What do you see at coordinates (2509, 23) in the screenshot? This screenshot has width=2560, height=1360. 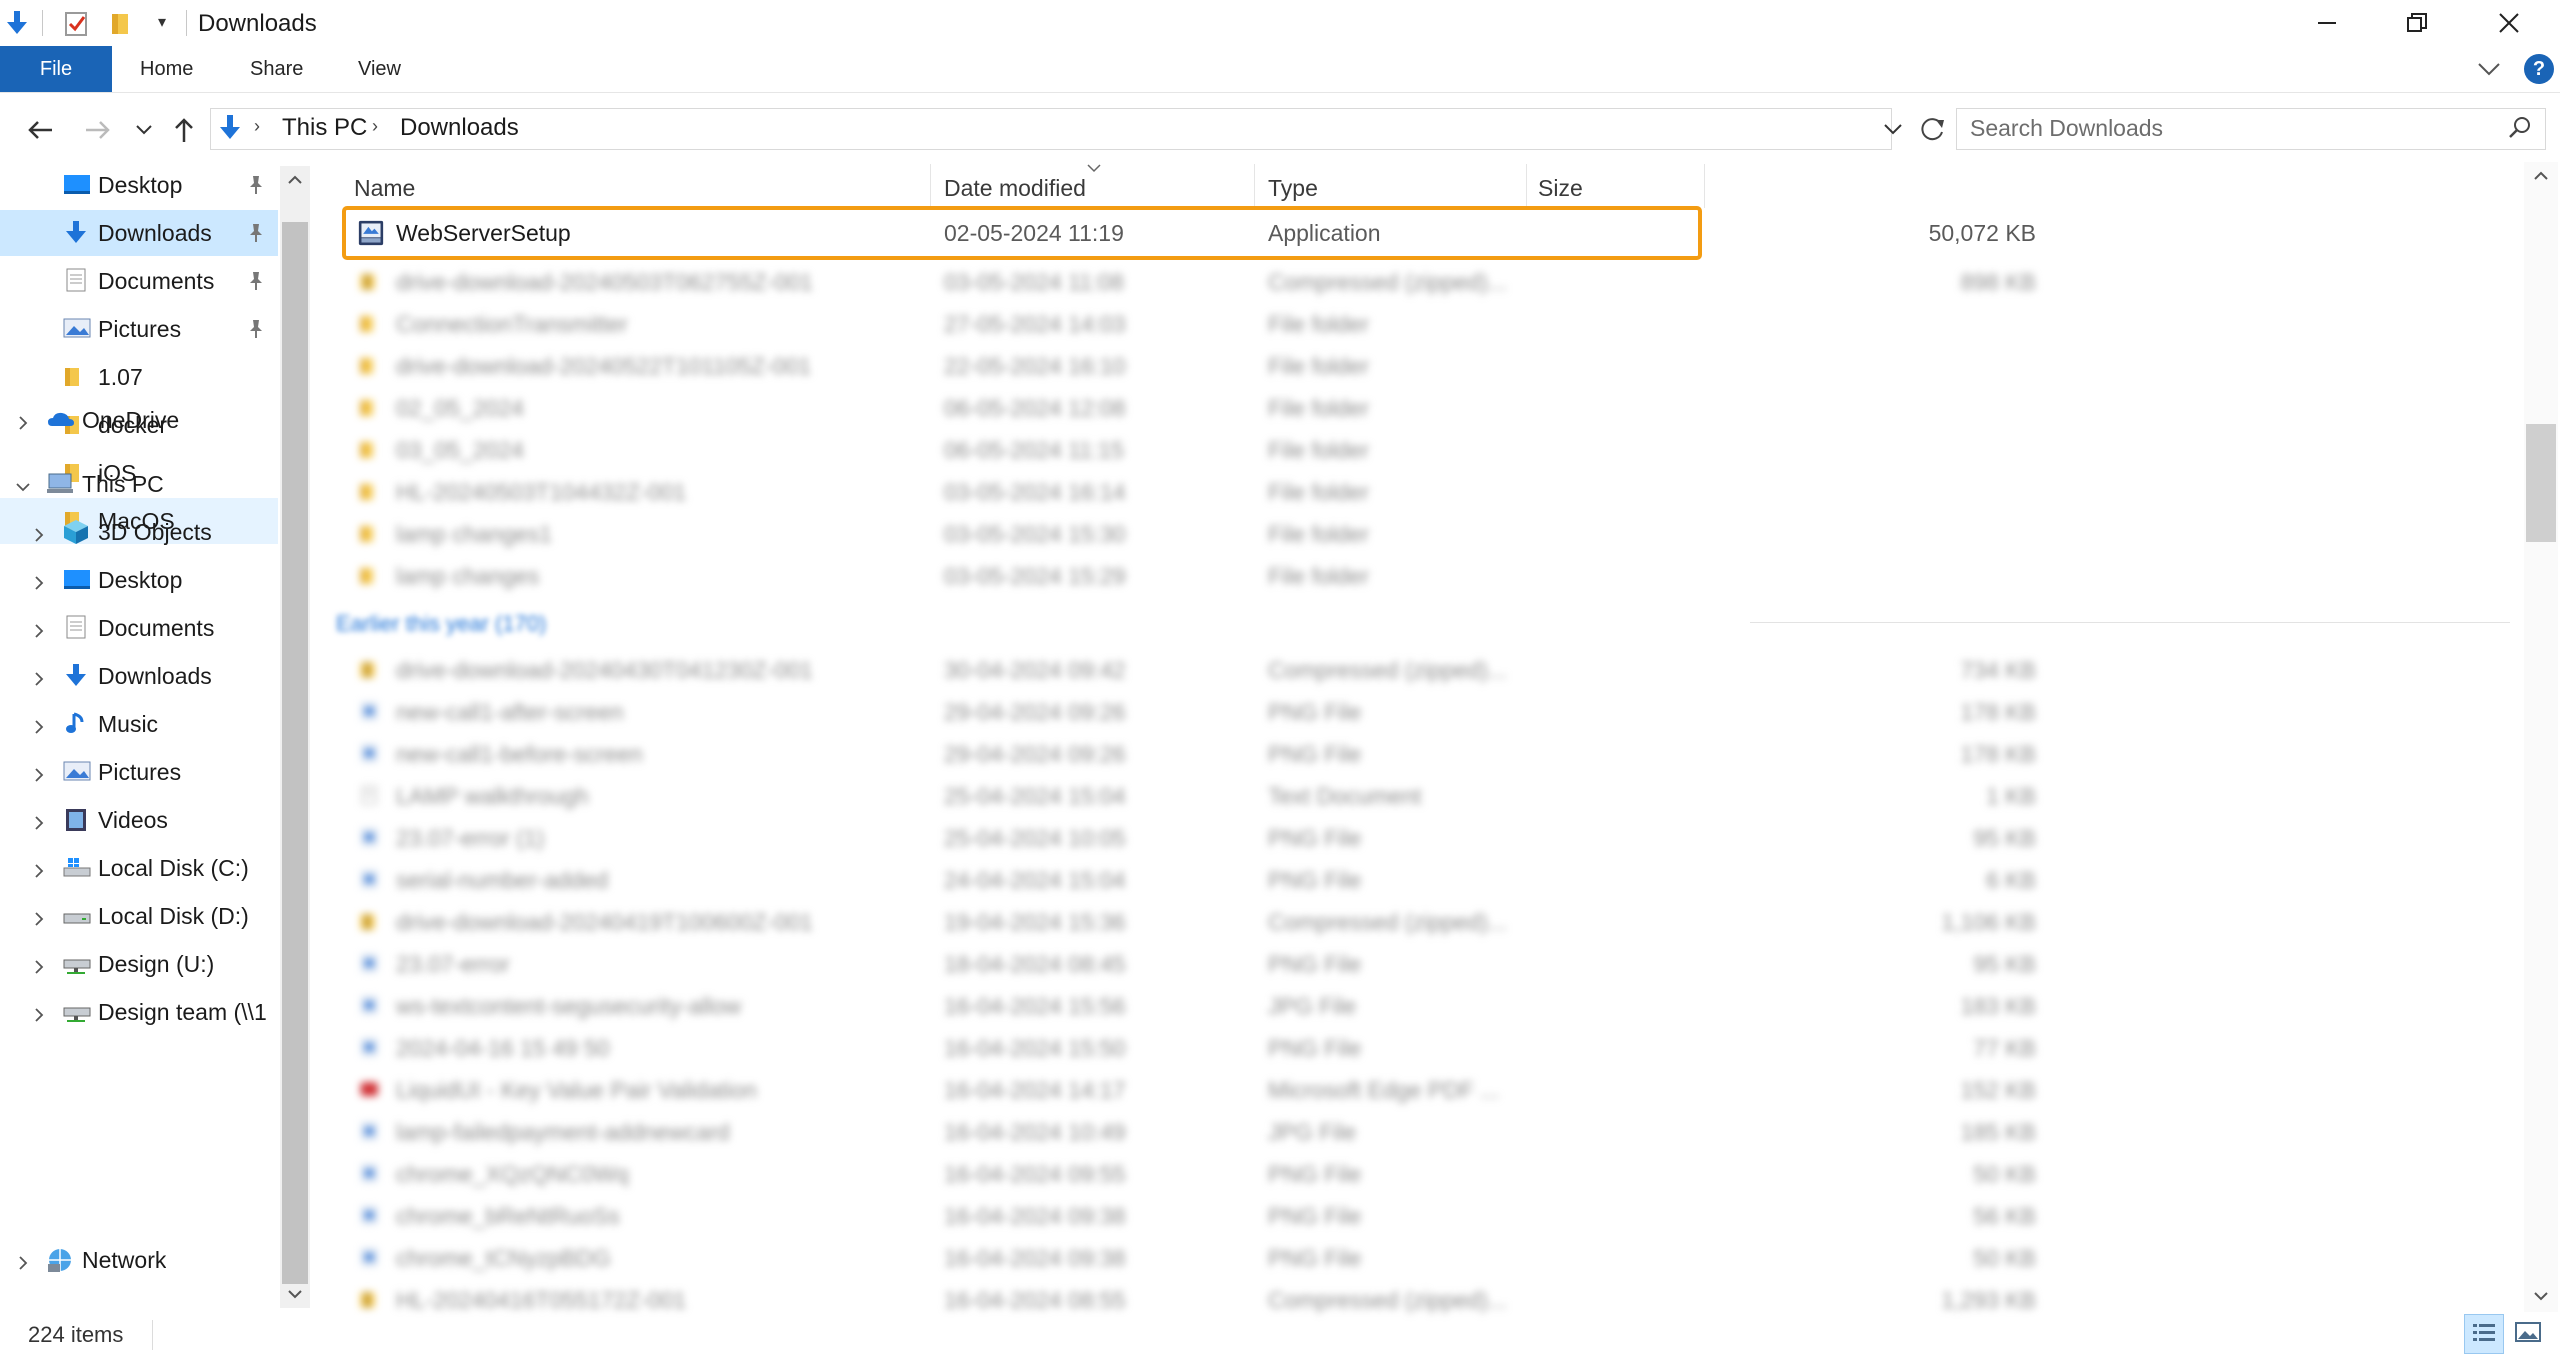 I see `close-button` at bounding box center [2509, 23].